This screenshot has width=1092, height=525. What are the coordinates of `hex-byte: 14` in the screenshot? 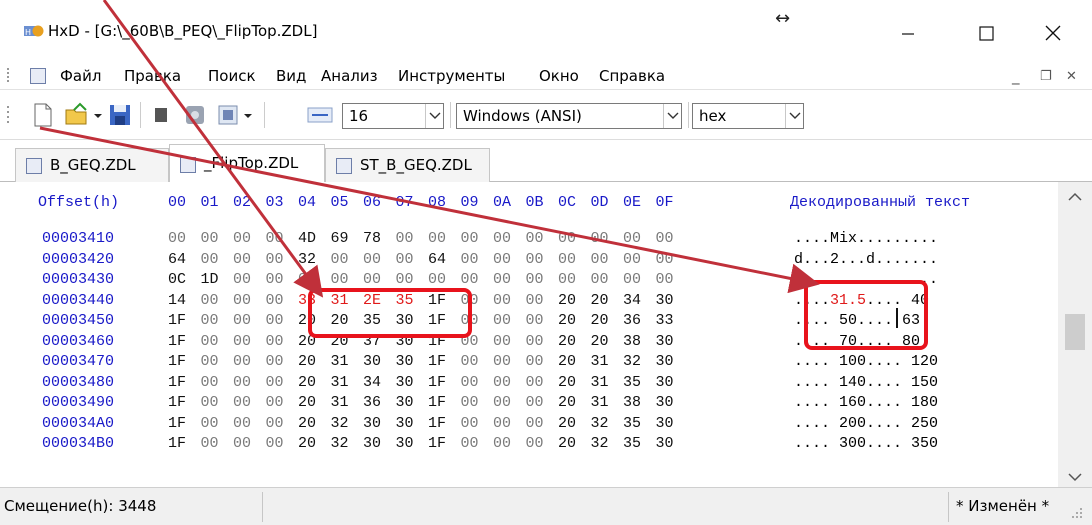 It's located at (177, 300).